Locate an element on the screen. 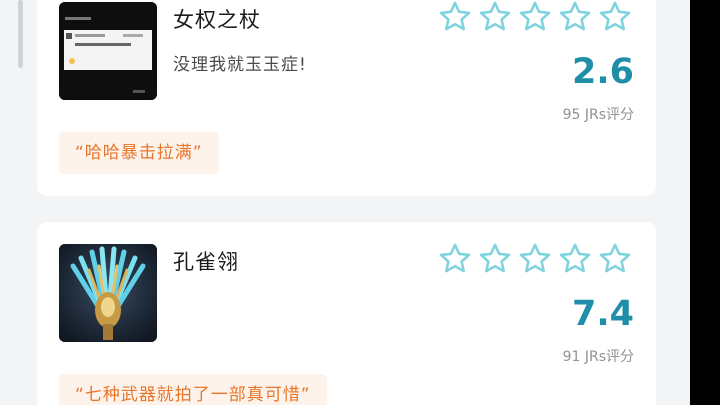  item-title: 孔雀翎 is located at coordinates (206, 262).